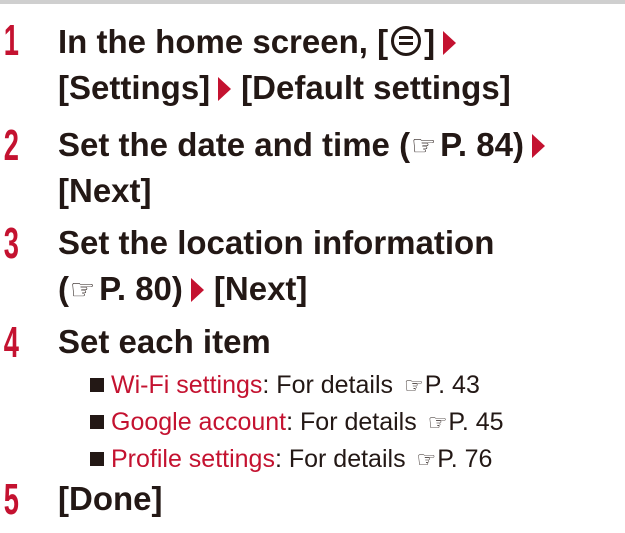 This screenshot has width=625, height=533. I want to click on page-reference: P. 84), so click(482, 144).